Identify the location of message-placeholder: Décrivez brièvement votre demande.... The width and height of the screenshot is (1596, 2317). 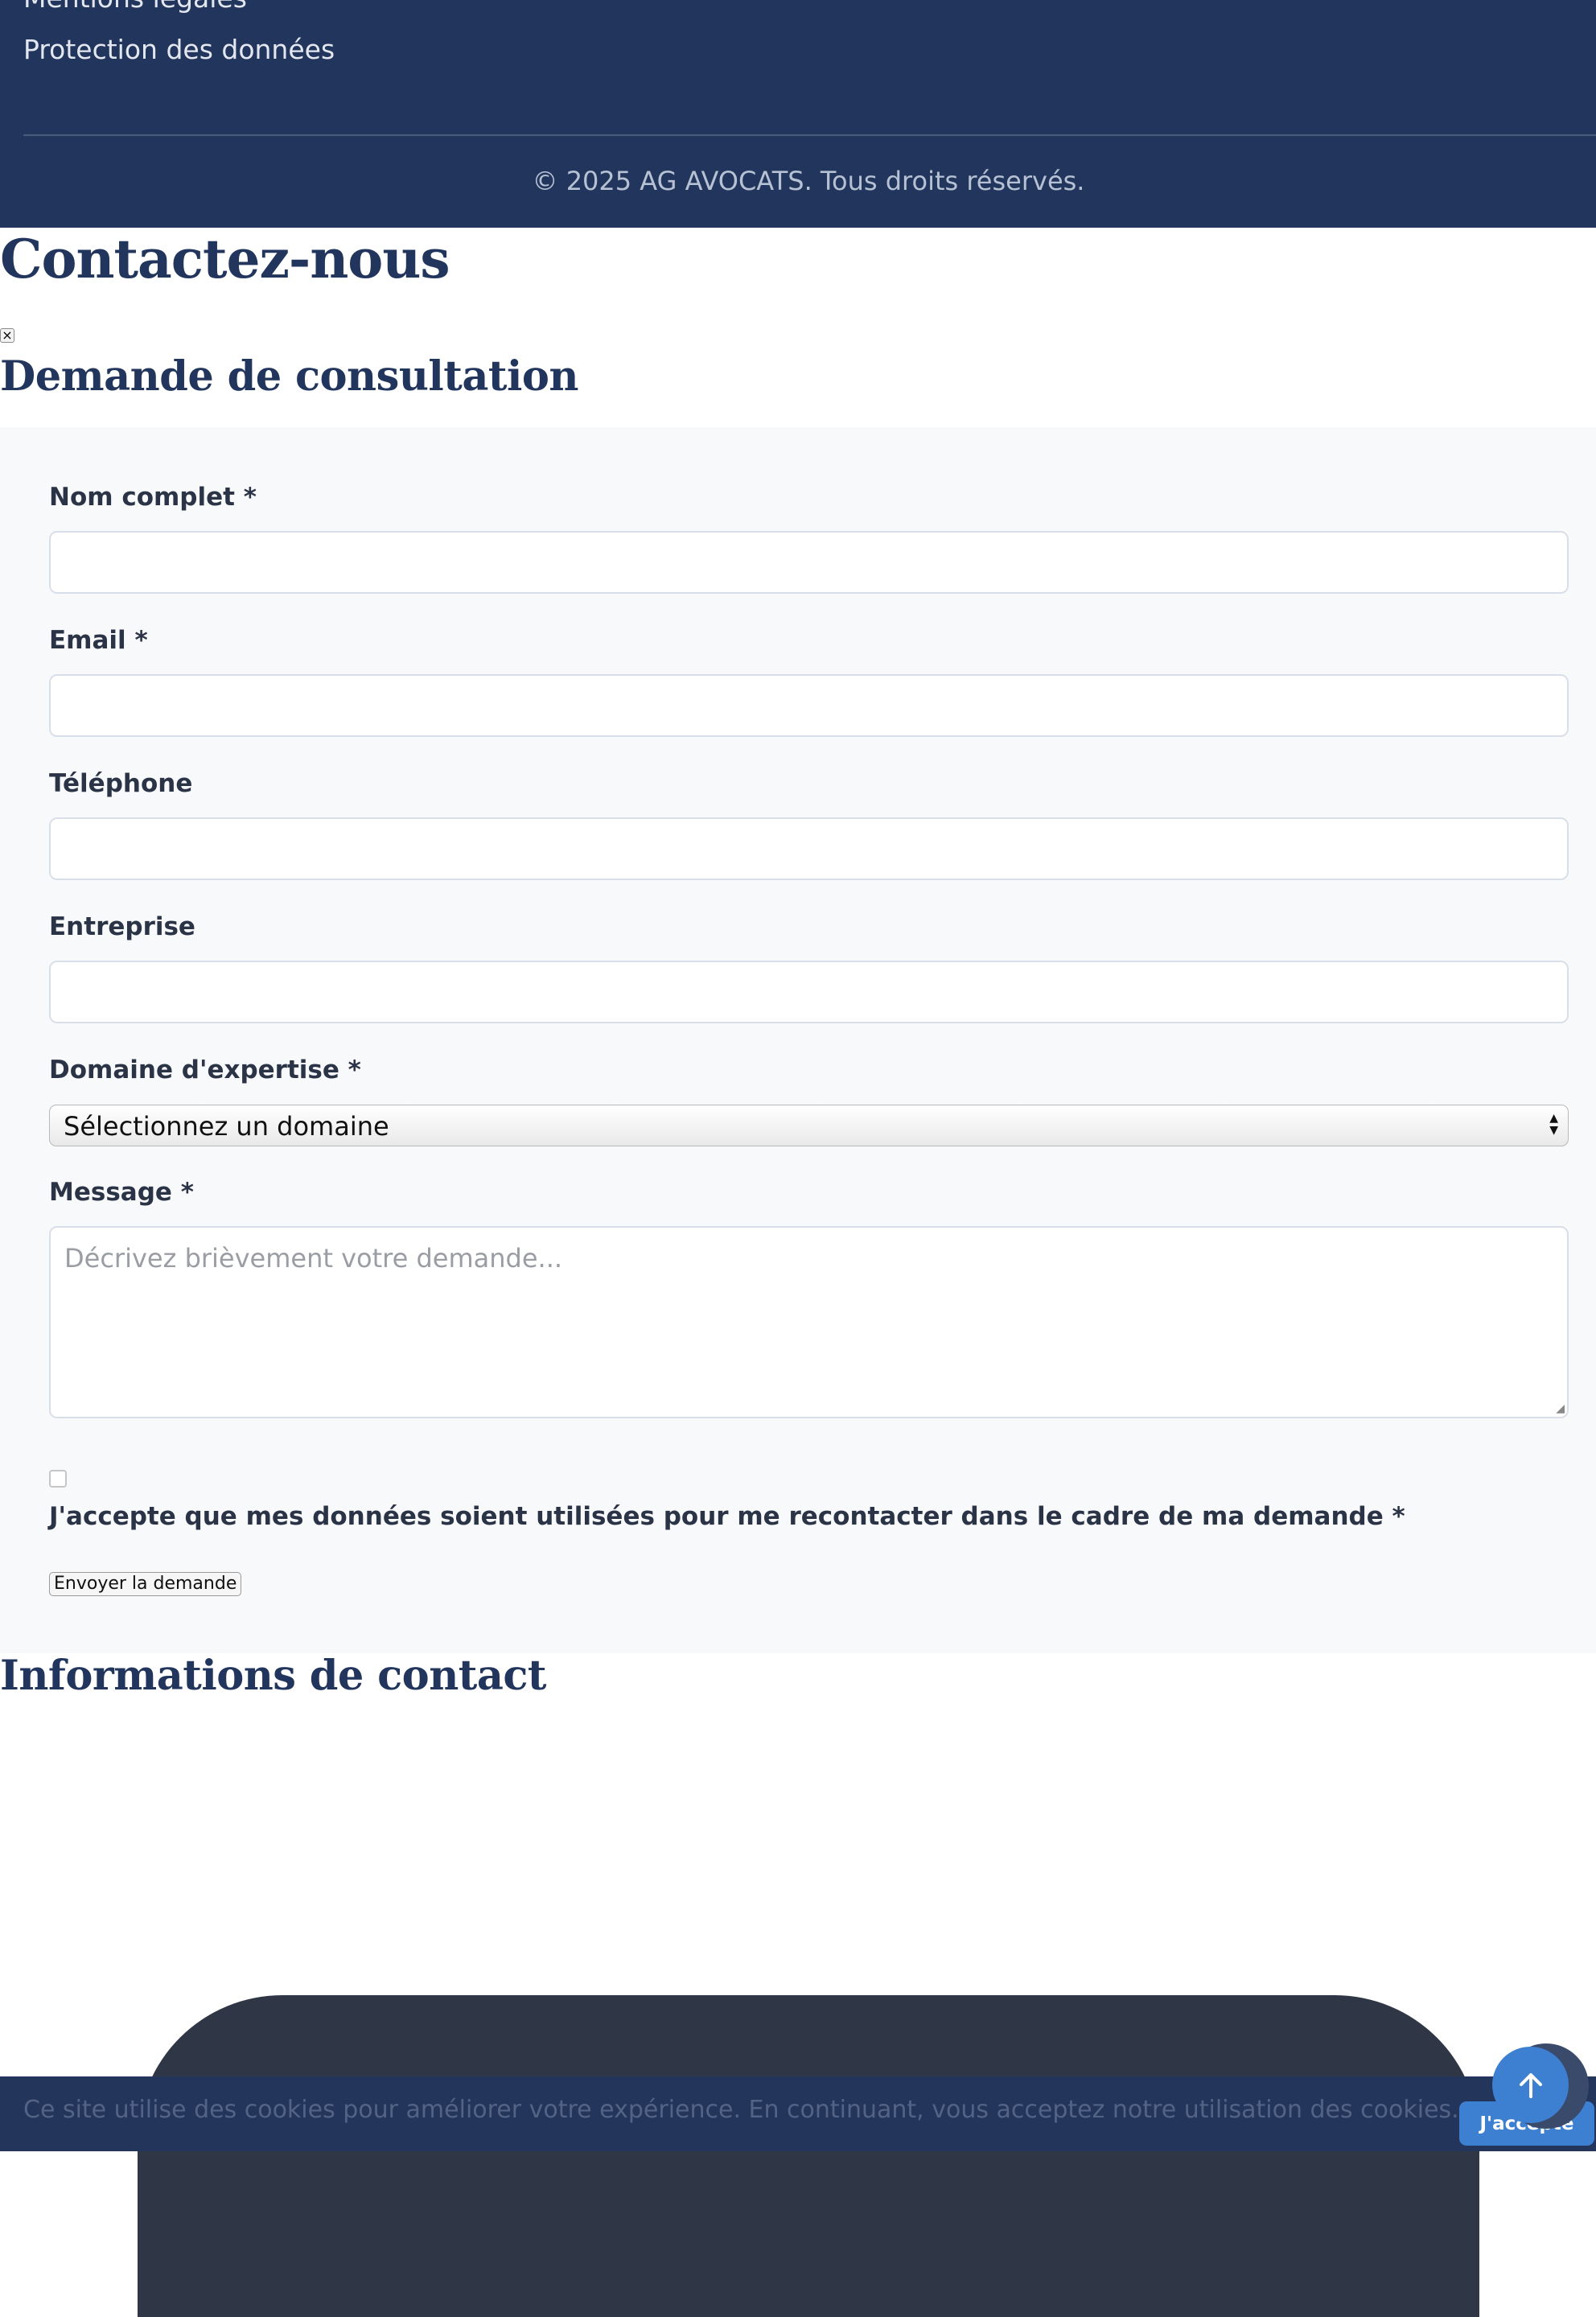
(313, 1258).